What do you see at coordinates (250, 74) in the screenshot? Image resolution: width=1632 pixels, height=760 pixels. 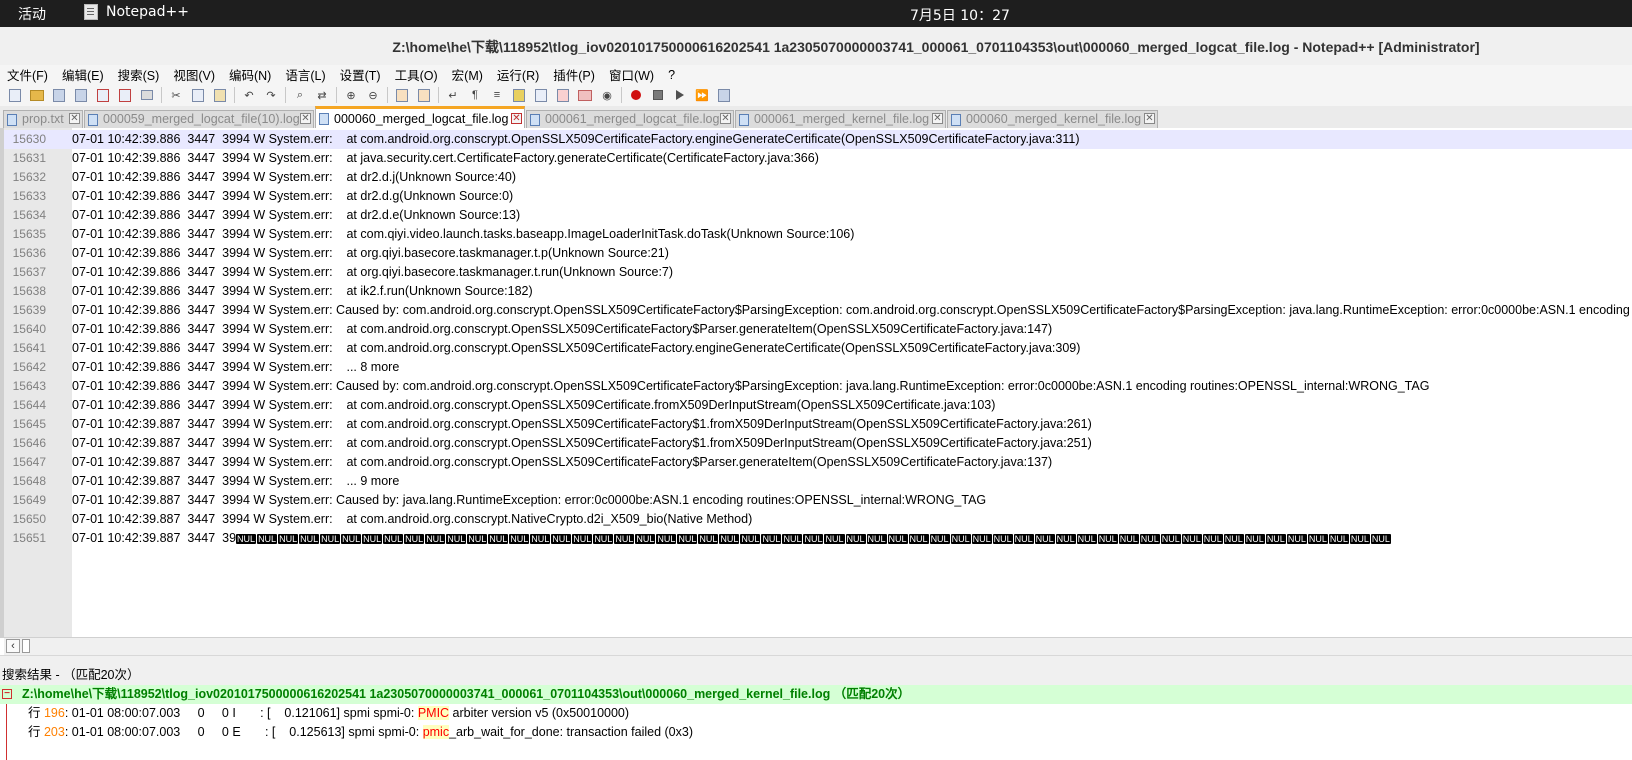 I see `menu-encoding: 编码(N)` at bounding box center [250, 74].